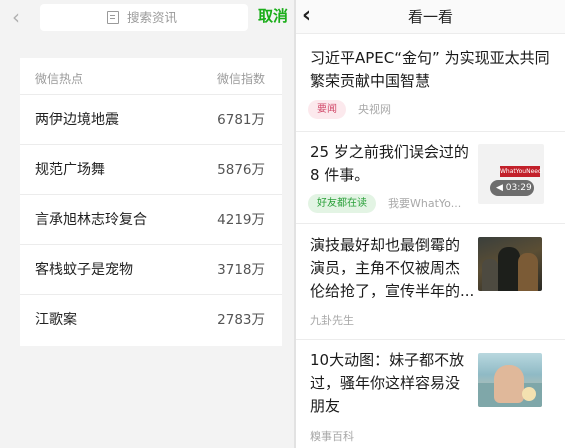  I want to click on search-bar: ‹ 搜索资讯 取消, so click(147, 18).